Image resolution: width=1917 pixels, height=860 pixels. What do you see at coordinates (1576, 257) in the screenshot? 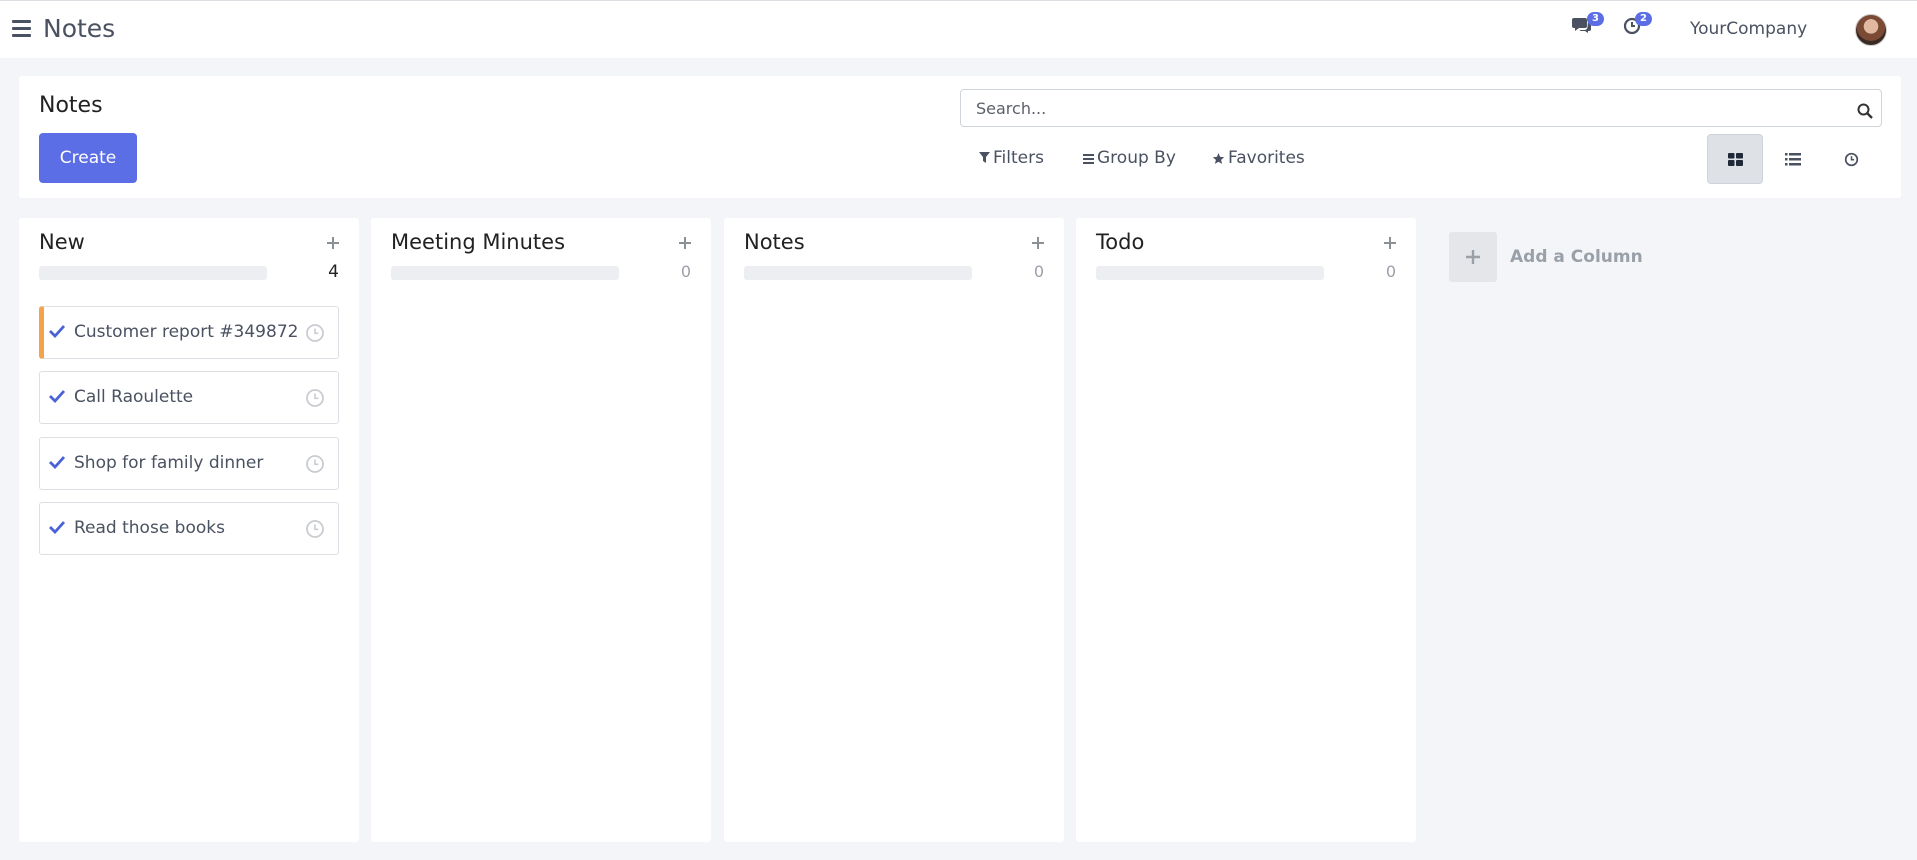
I see `add-column-label: Add a Column` at bounding box center [1576, 257].